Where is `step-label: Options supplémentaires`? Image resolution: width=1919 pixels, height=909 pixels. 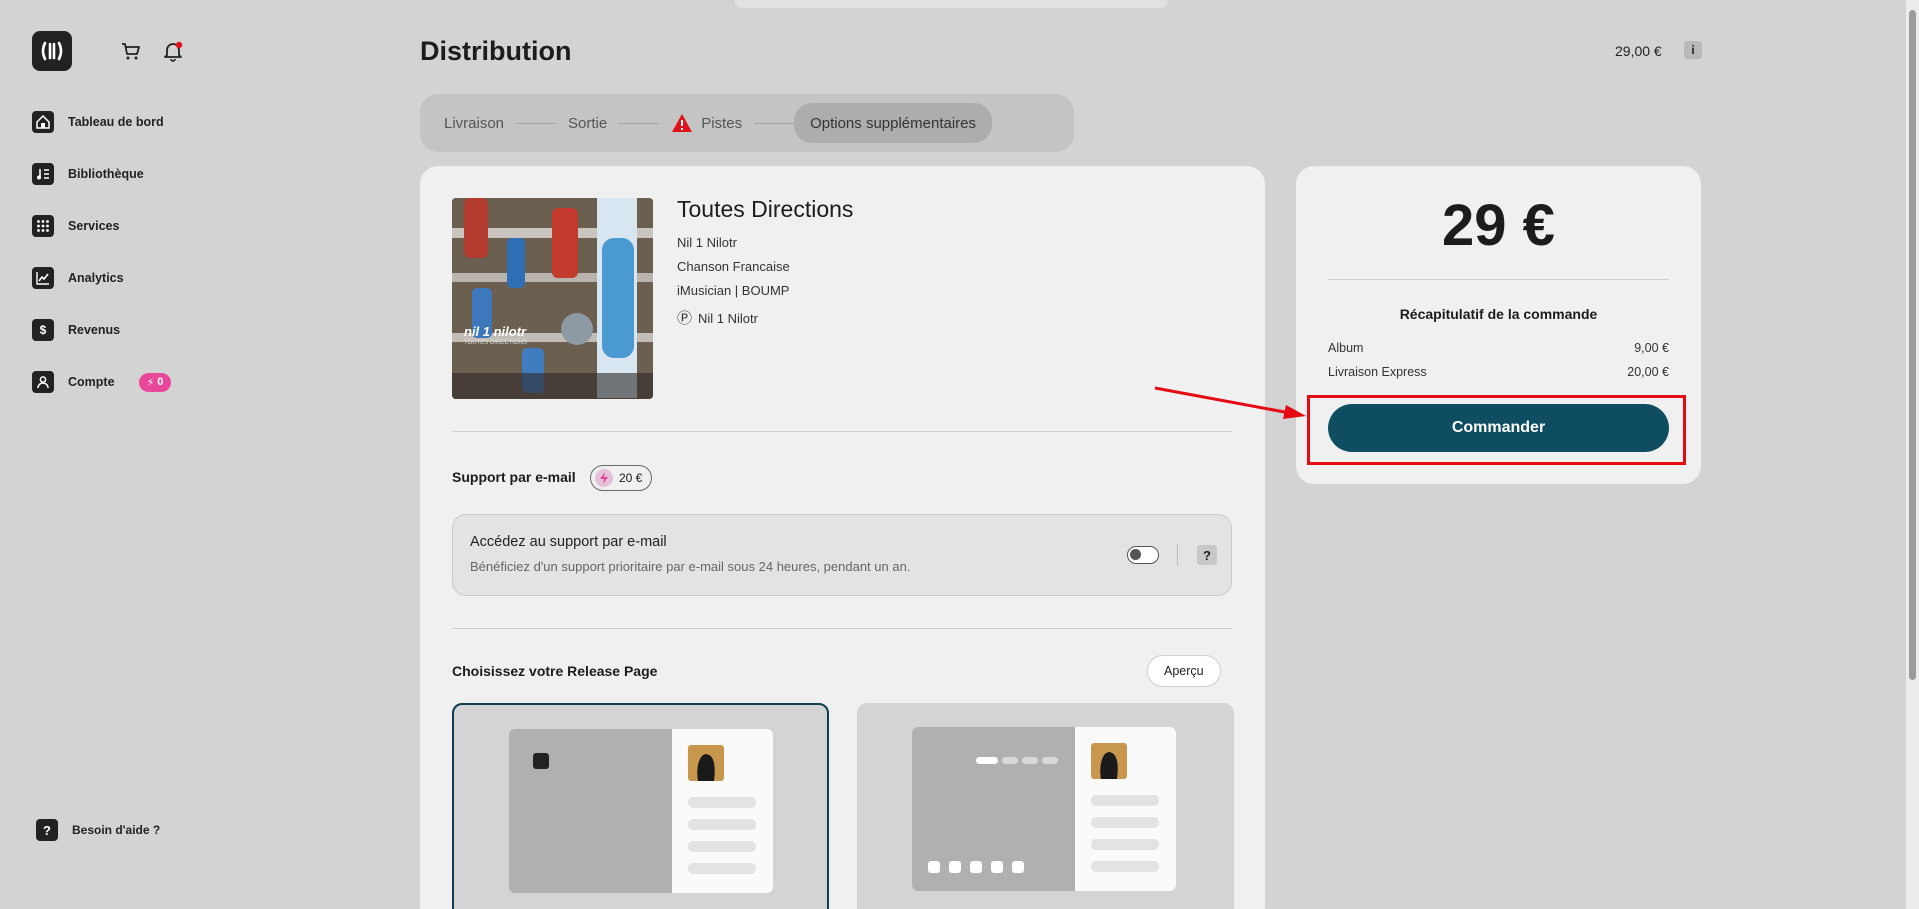
step-label: Options supplémentaires is located at coordinates (893, 123).